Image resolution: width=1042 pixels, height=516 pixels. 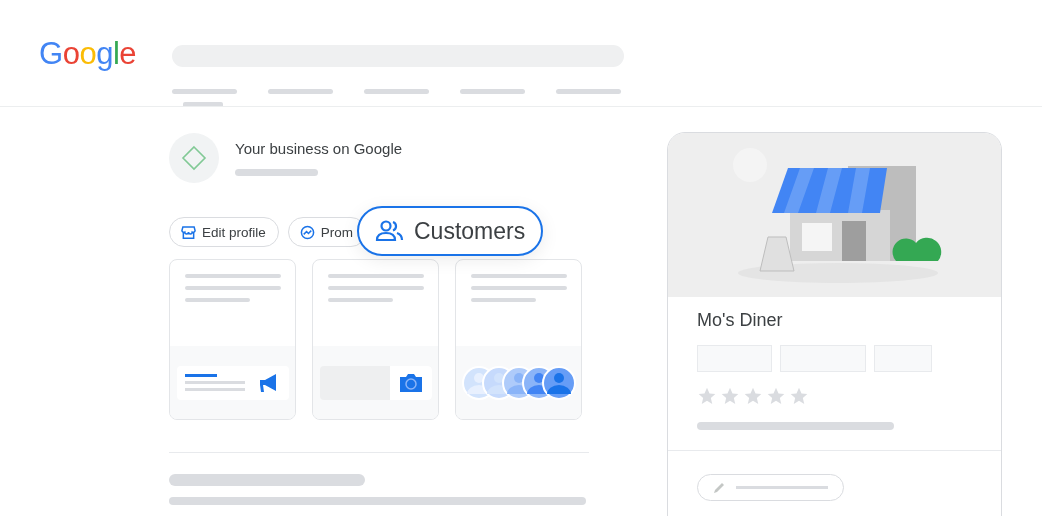 I want to click on customers-tooltip: Customers, so click(x=450, y=231).